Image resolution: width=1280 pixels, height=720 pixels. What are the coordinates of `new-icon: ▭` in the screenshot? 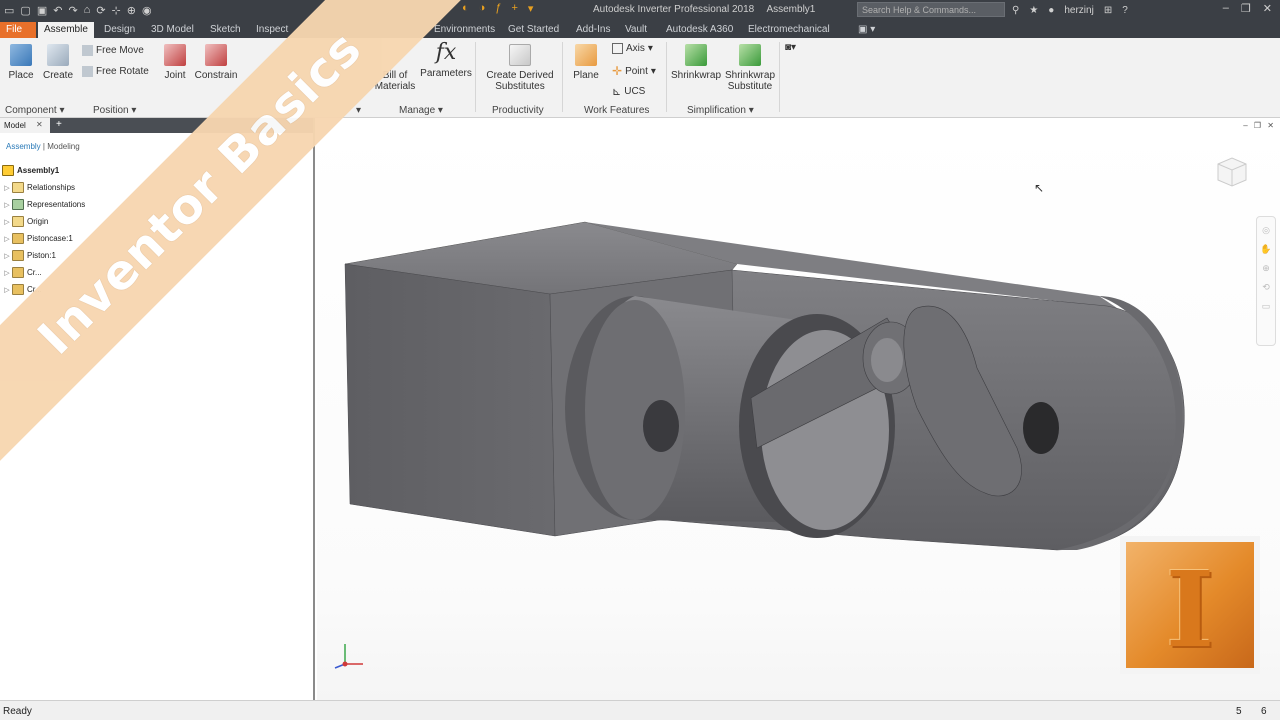 It's located at (9, 10).